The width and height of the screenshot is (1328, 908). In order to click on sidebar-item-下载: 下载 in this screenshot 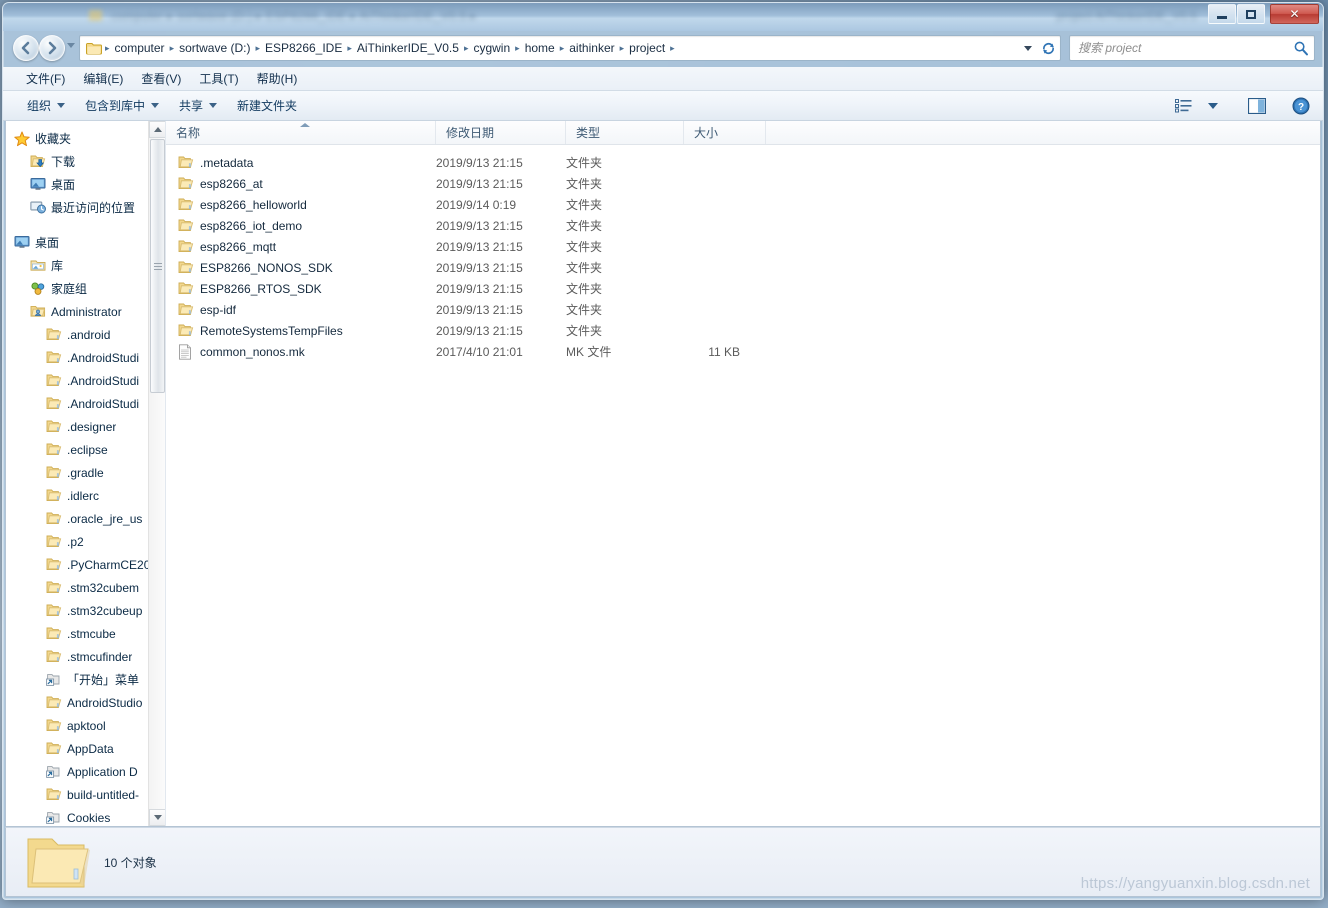, I will do `click(85, 161)`.